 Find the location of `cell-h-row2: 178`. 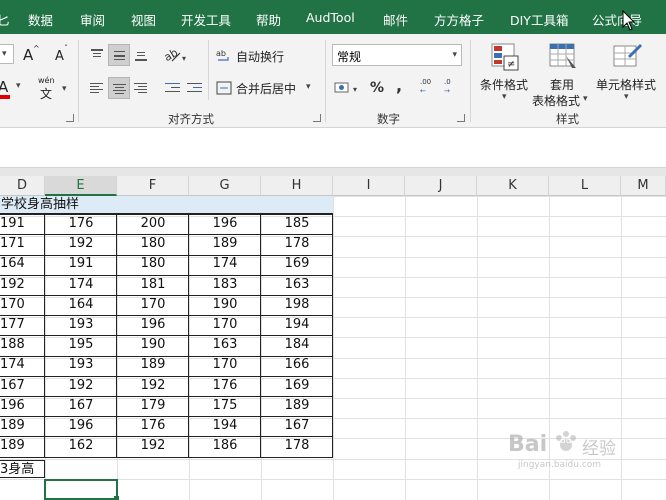

cell-h-row2: 178 is located at coordinates (297, 244).